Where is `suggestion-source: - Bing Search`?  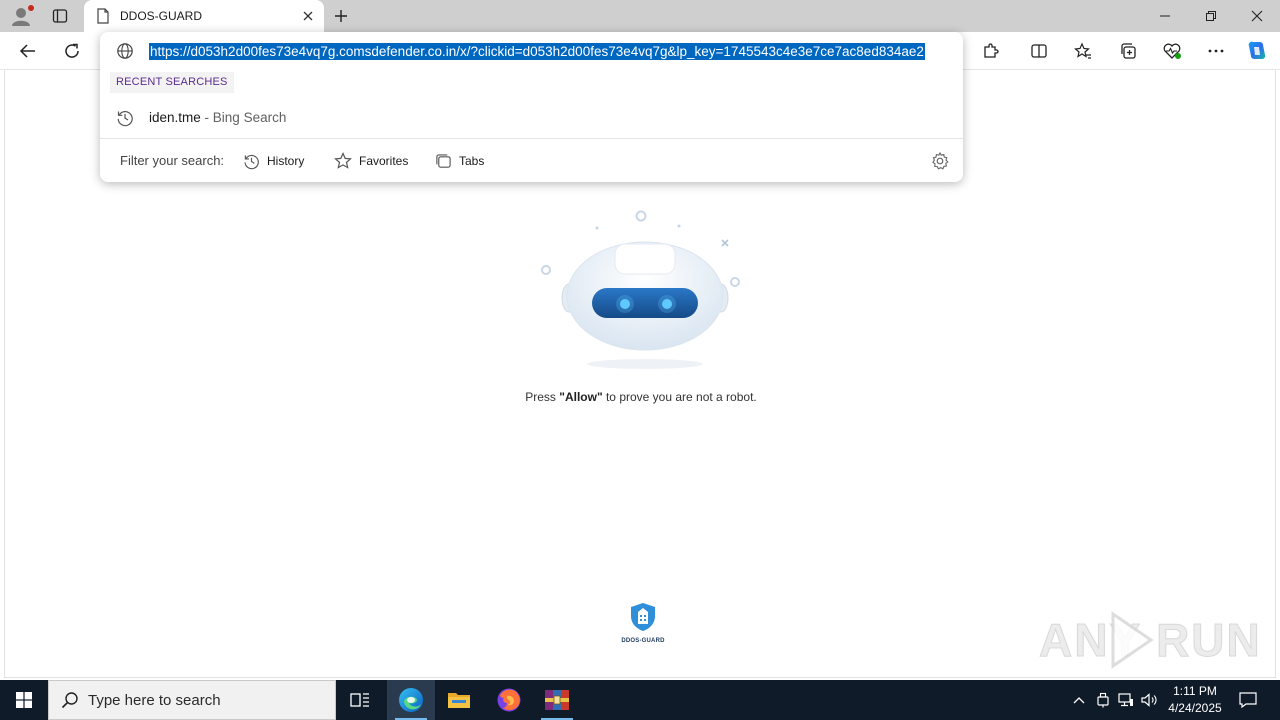 suggestion-source: - Bing Search is located at coordinates (245, 117).